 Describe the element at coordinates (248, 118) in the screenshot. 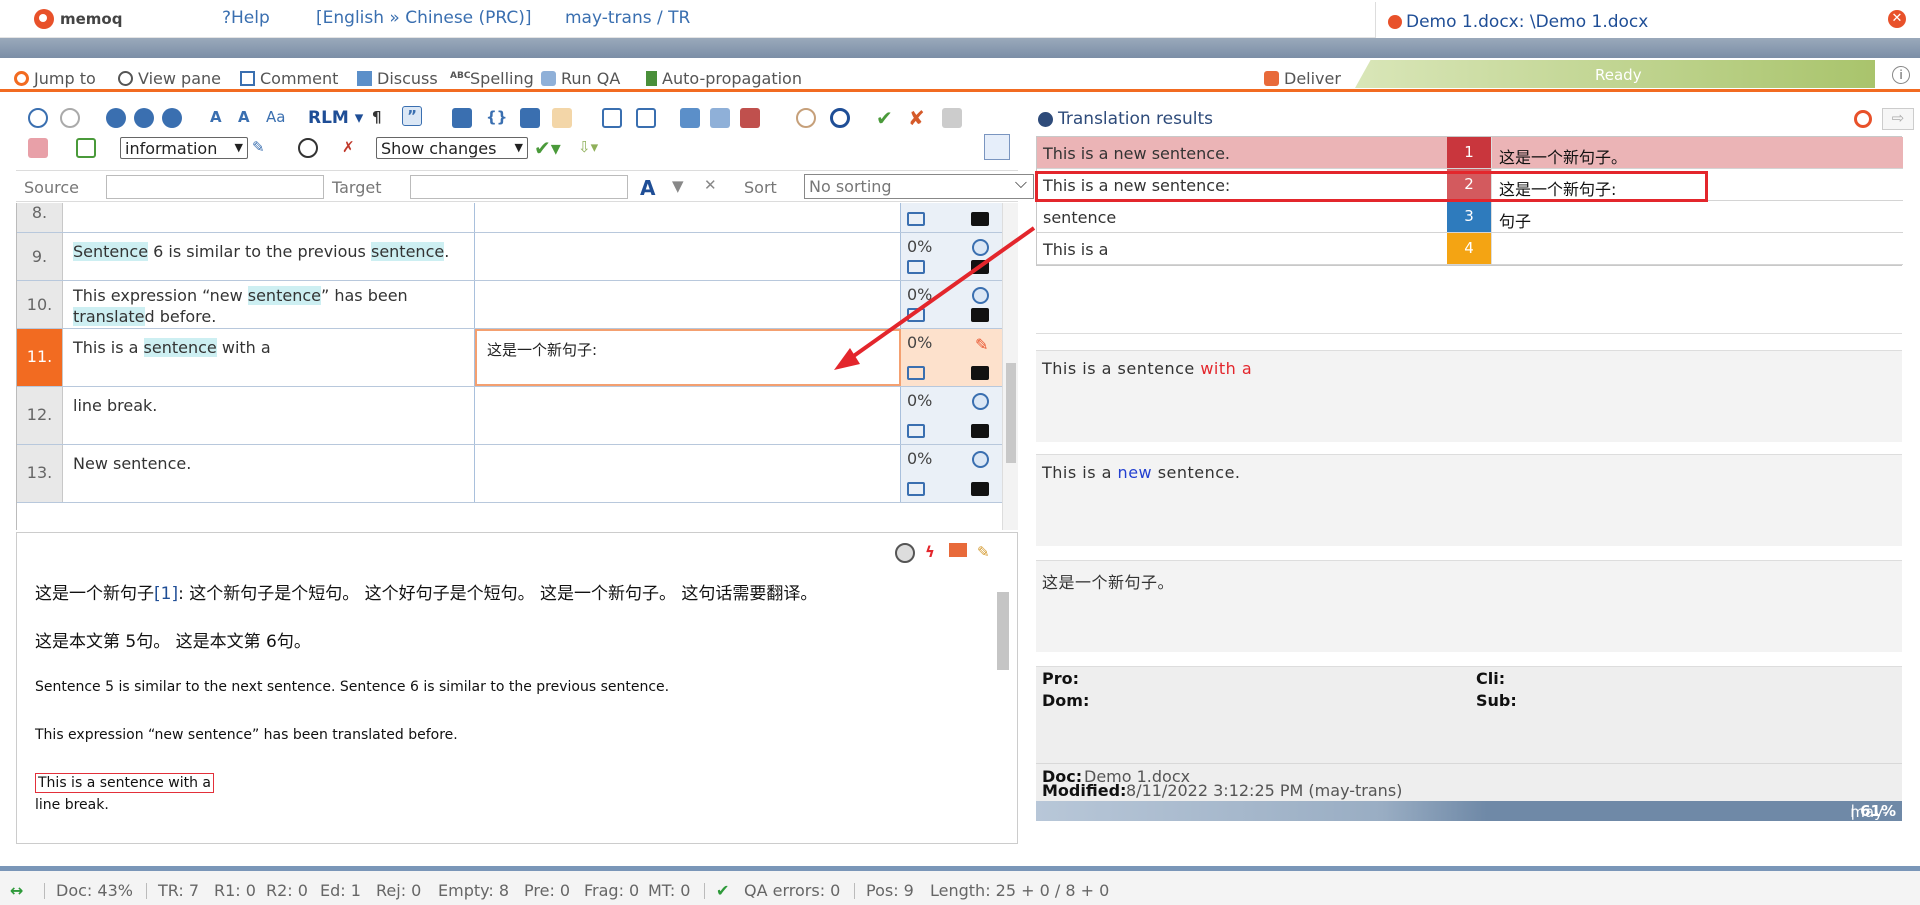

I see `subscript-icon: A` at that location.